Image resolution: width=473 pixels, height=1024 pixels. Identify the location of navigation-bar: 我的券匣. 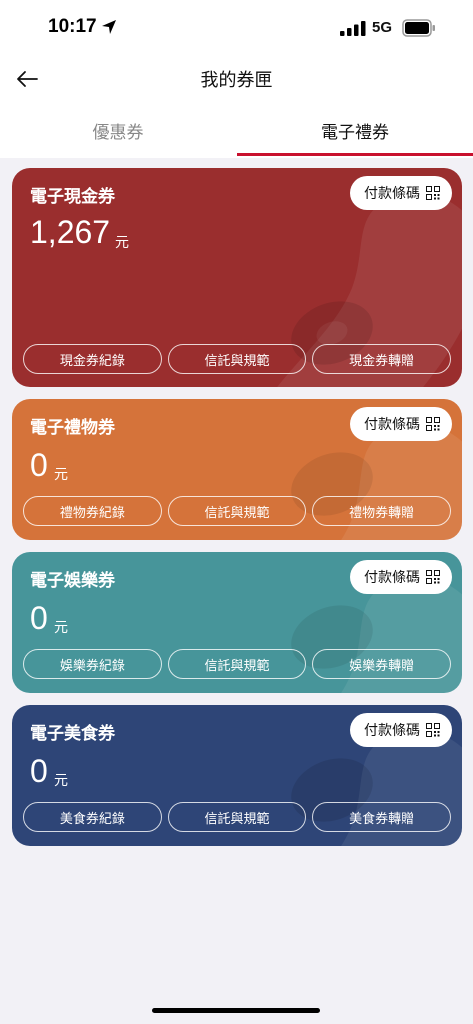
(236, 79).